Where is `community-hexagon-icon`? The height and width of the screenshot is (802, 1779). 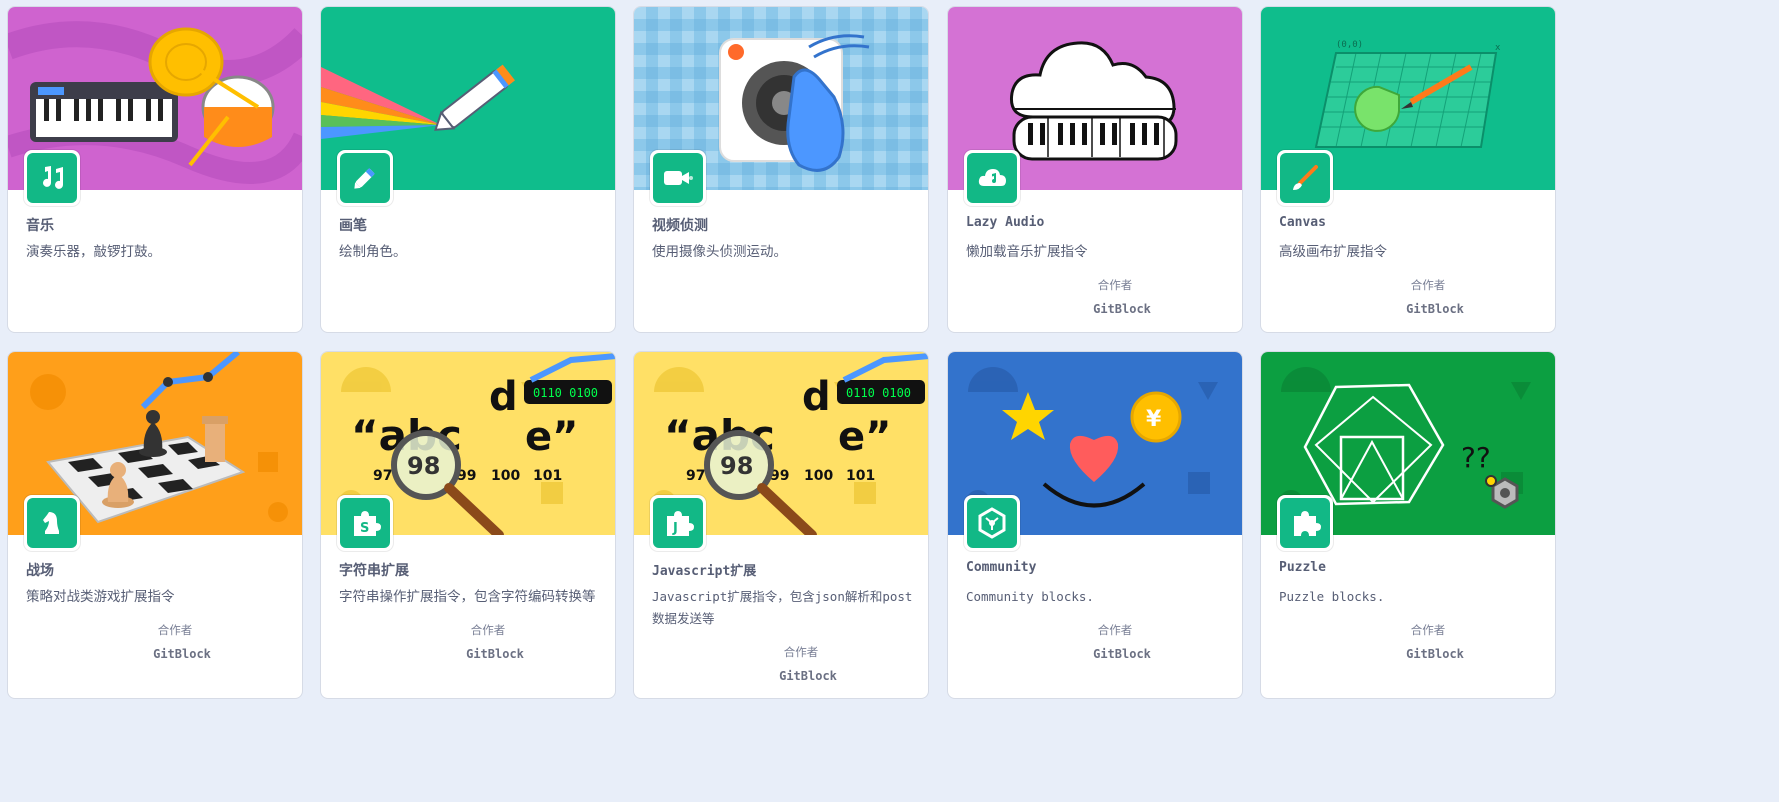
community-hexagon-icon is located at coordinates (992, 523).